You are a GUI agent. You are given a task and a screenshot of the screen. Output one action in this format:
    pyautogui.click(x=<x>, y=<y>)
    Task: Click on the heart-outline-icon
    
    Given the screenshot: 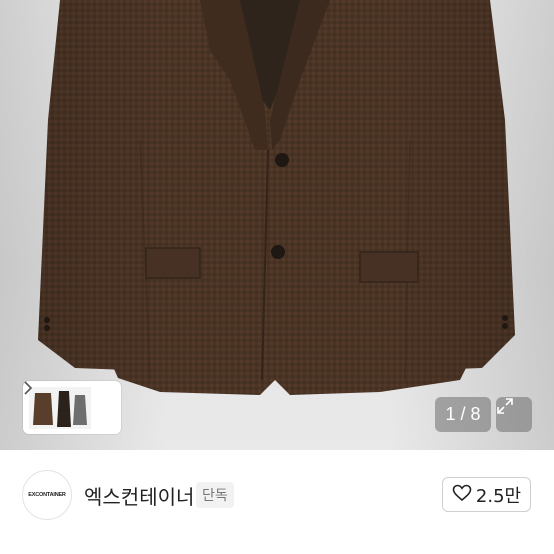 What is the action you would take?
    pyautogui.click(x=462, y=495)
    